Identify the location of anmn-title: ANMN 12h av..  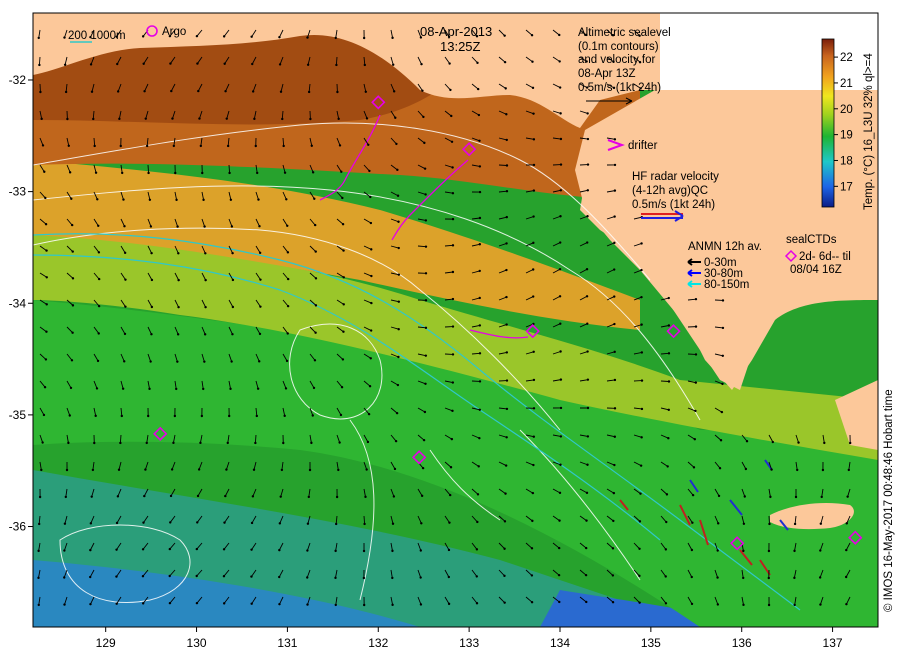
(725, 247).